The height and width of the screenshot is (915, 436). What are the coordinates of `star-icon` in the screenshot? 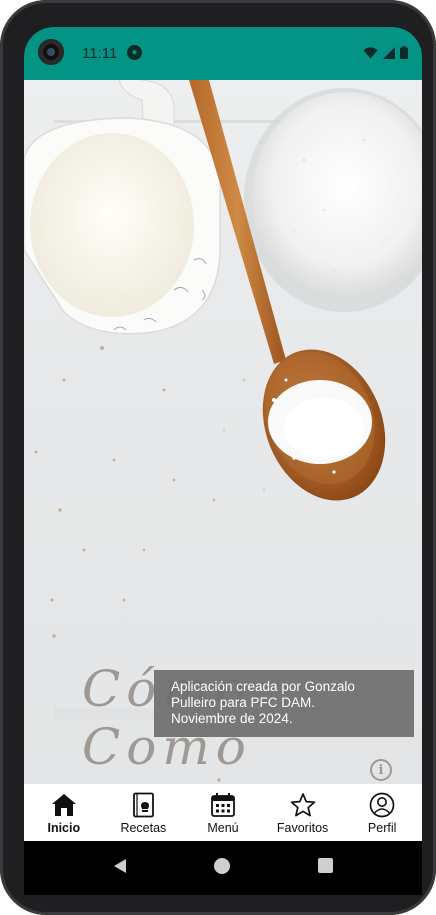 It's located at (302, 805).